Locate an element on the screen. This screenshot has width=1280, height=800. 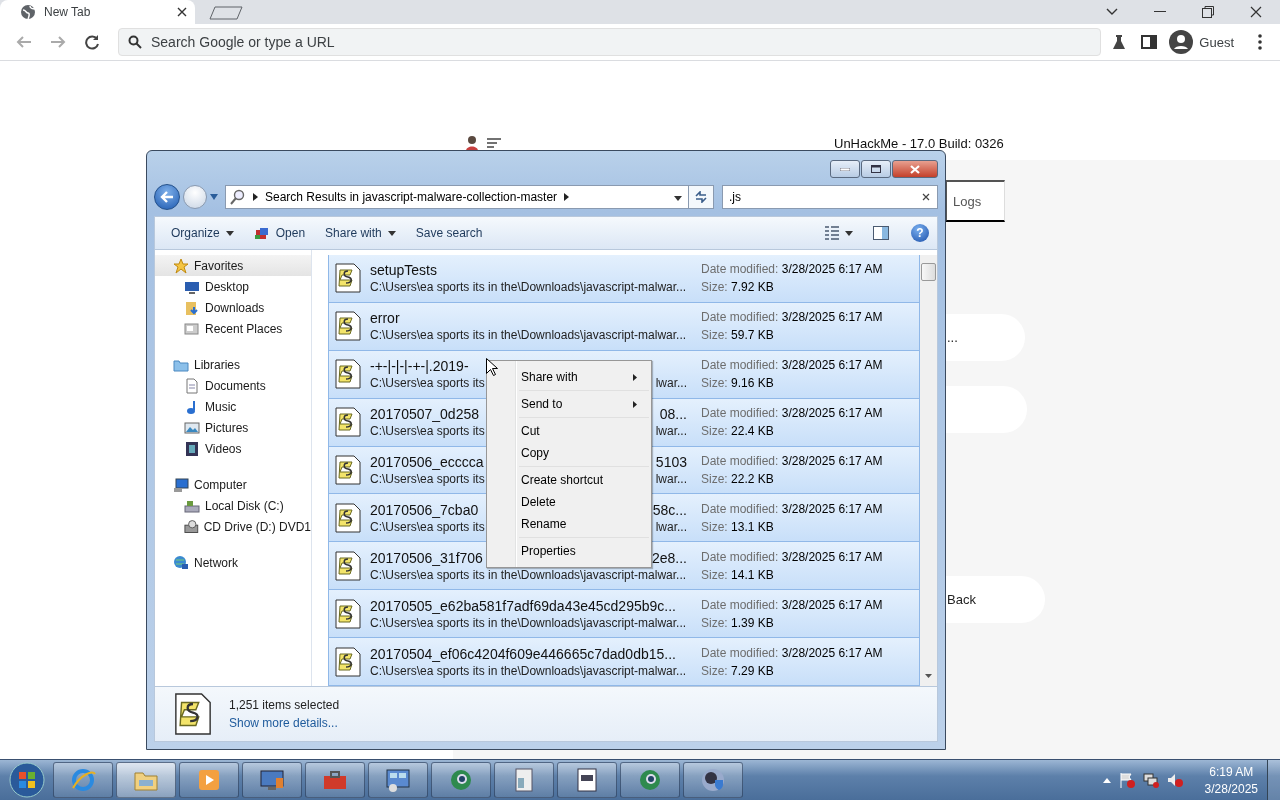
address-field: Search Google or type a URL is located at coordinates (610, 42).